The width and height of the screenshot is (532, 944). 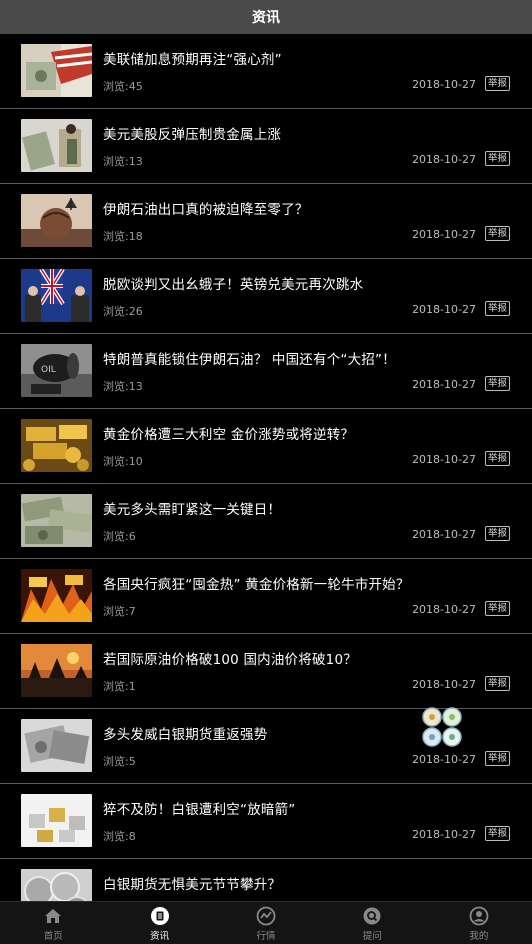 I want to click on news-item: 黄金价格遭三大利空 金价涨势或将逆转？ 浏览:10 2018-10-27 举报, so click(x=266, y=446).